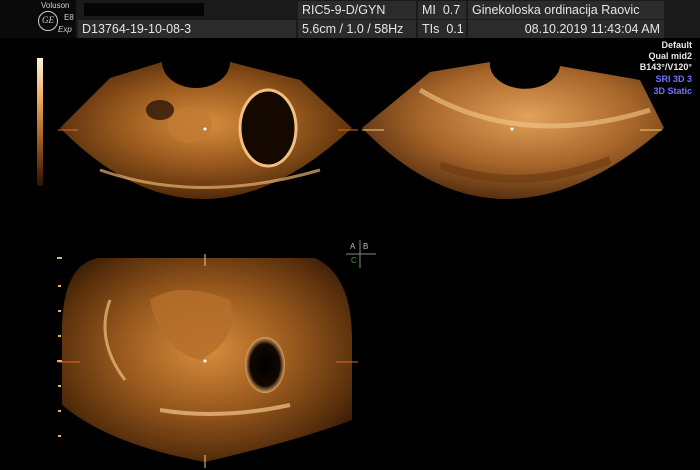 The width and height of the screenshot is (700, 470). I want to click on panel-a-view, so click(206, 130).